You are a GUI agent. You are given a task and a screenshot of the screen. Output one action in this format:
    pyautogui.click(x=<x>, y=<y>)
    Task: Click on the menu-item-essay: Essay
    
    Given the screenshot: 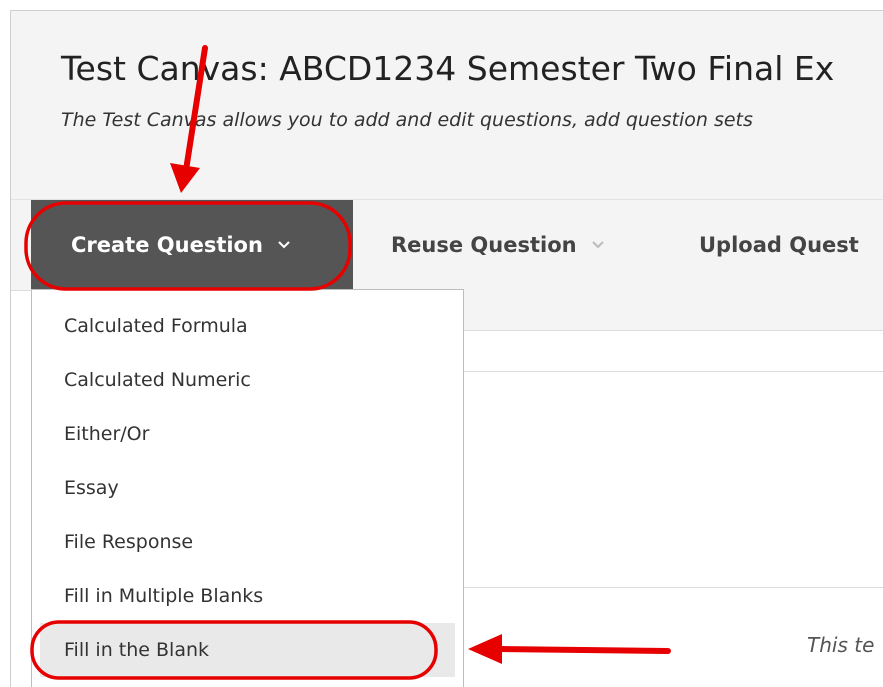 What is the action you would take?
    pyautogui.click(x=247, y=488)
    